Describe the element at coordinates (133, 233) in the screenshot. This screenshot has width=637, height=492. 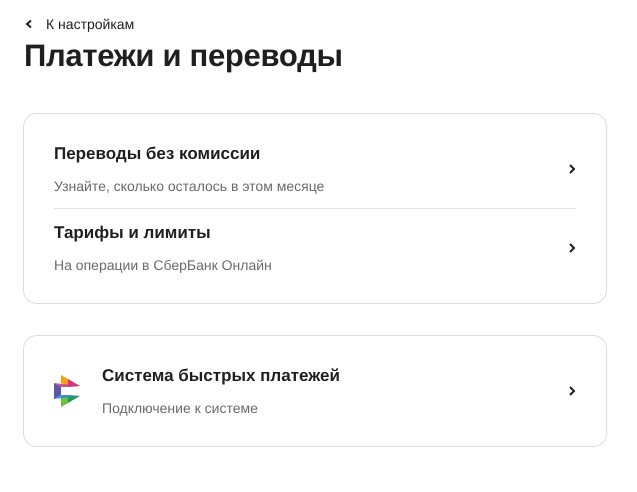
I see `item-title: Тарифы и лимиты` at that location.